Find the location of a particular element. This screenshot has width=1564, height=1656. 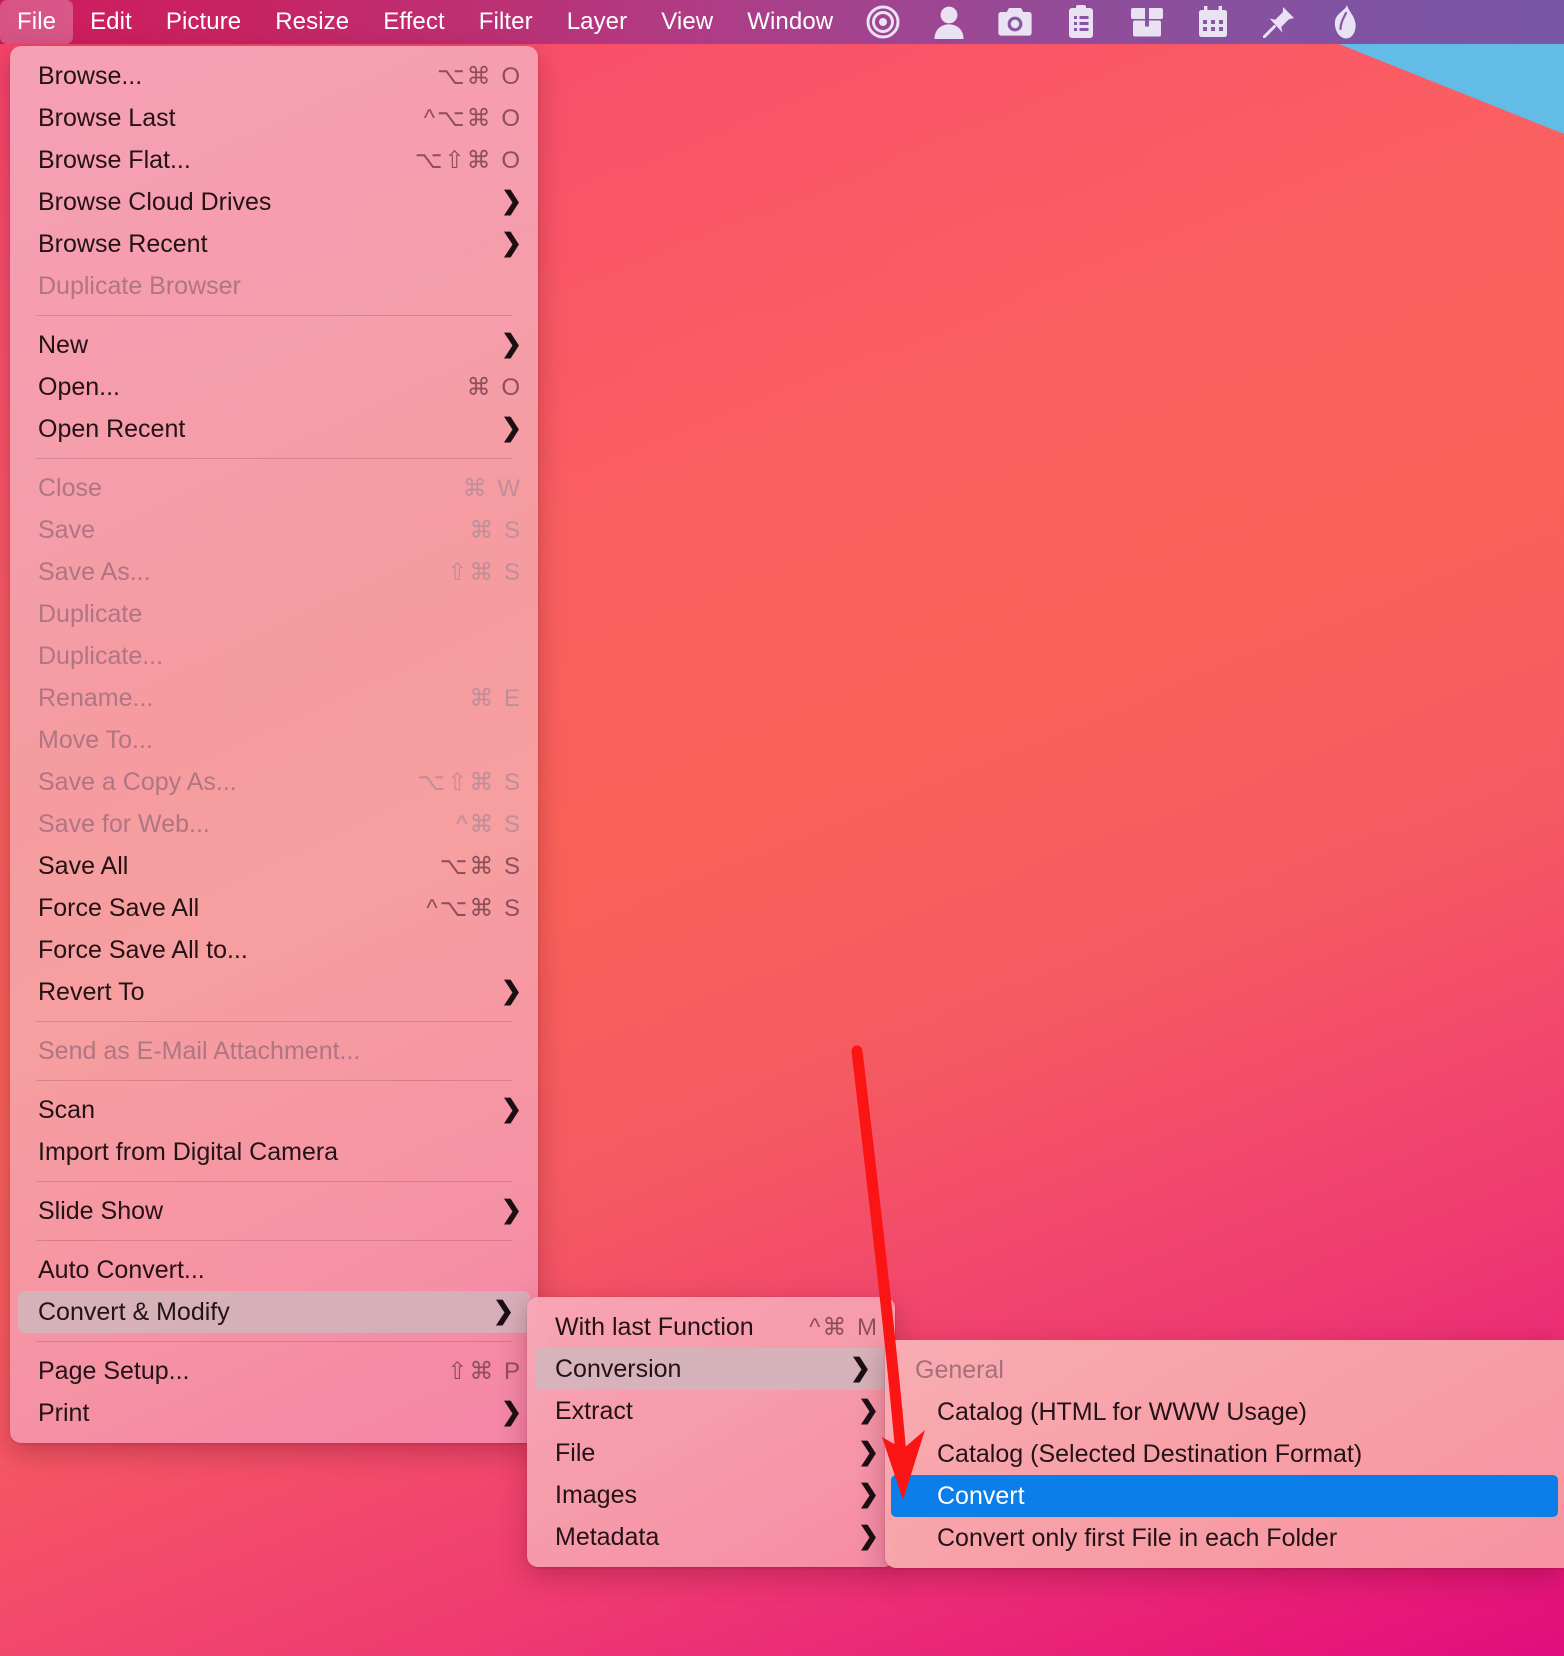

menu-item-label: General is located at coordinates (959, 1369).